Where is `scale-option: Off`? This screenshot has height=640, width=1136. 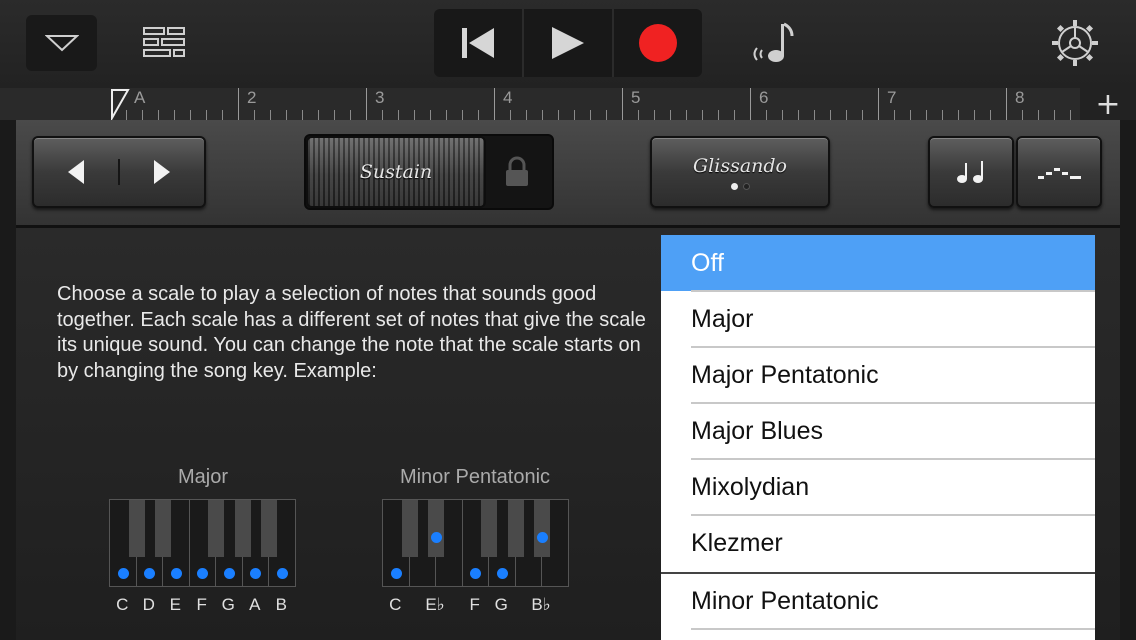 scale-option: Off is located at coordinates (878, 263).